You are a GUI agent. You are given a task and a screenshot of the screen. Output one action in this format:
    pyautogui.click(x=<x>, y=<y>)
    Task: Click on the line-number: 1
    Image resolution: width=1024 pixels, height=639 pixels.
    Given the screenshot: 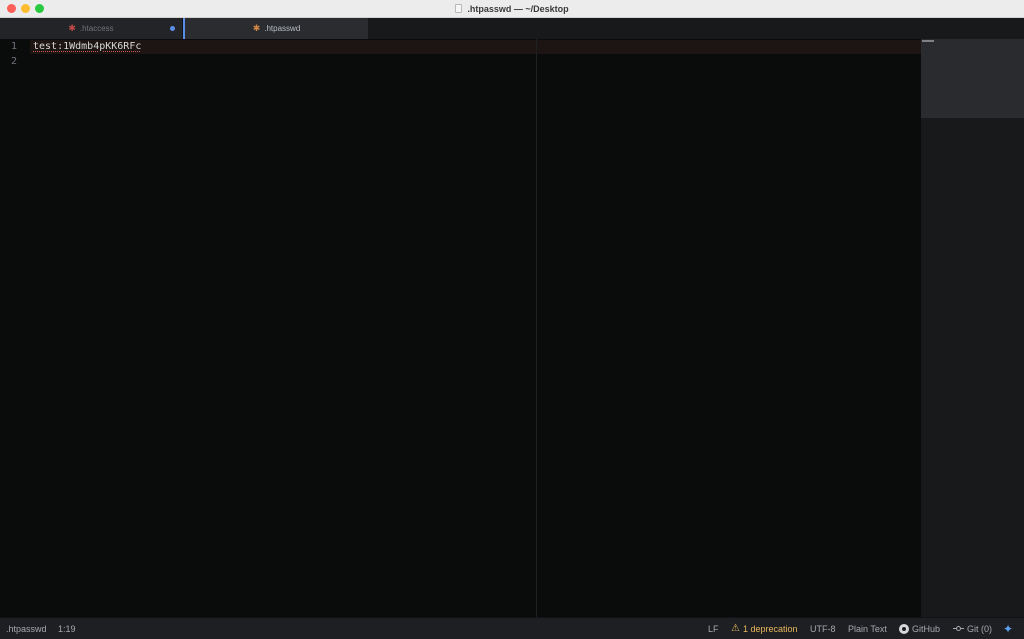 What is the action you would take?
    pyautogui.click(x=13, y=46)
    